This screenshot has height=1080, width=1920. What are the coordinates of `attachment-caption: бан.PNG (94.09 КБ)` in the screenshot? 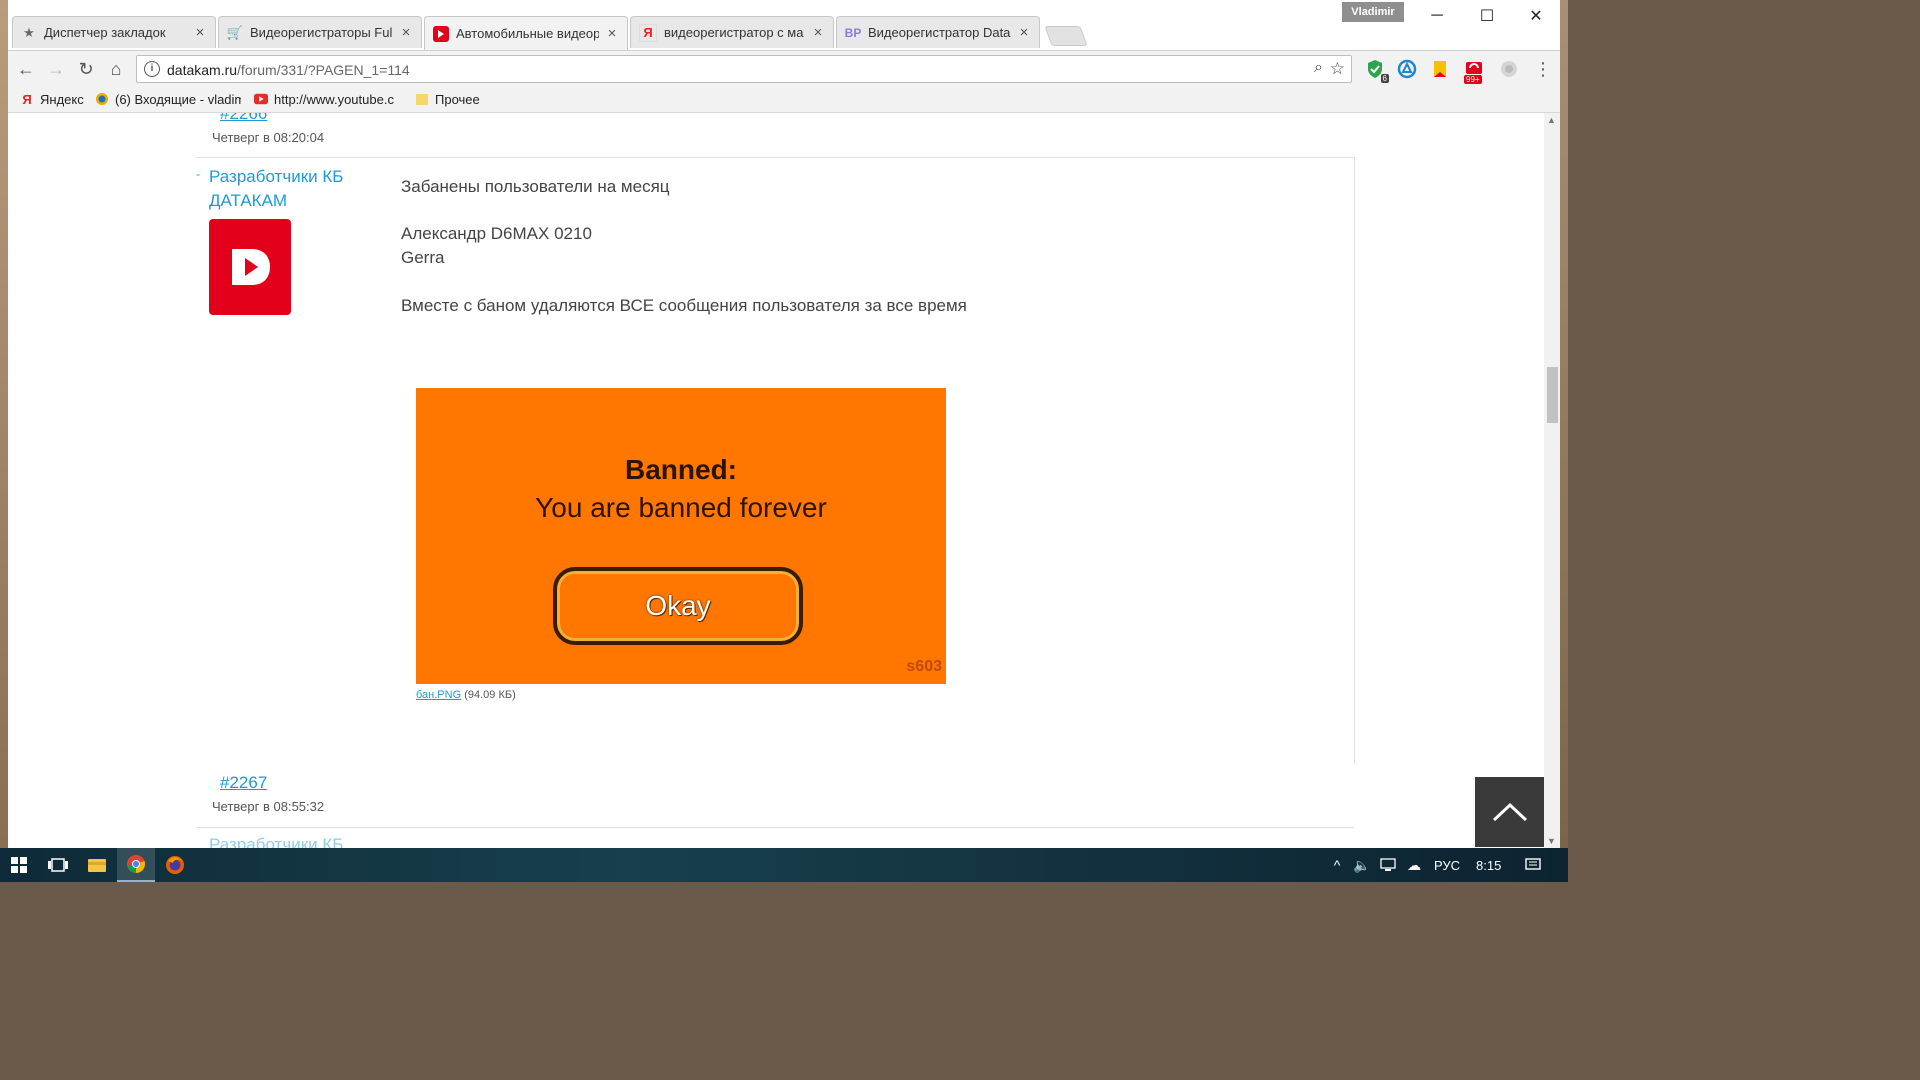 It's located at (466, 695).